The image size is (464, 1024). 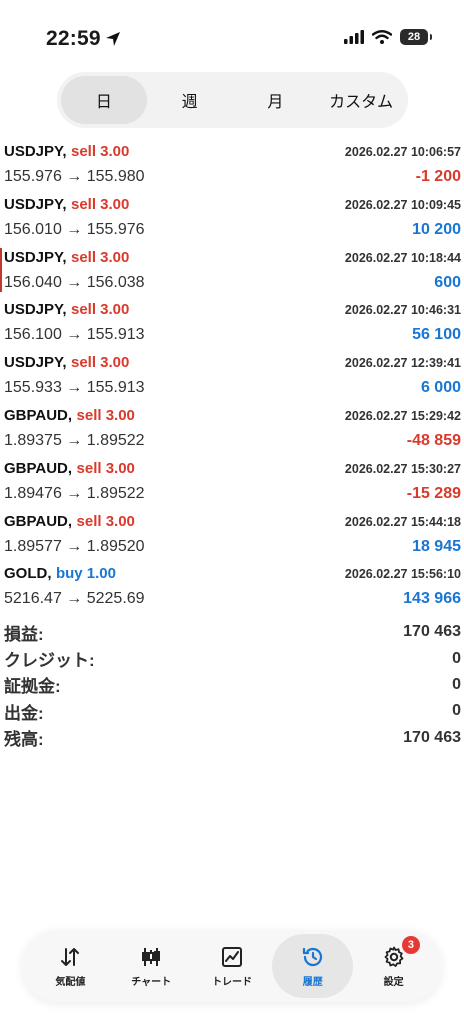 What do you see at coordinates (447, 282) in the screenshot?
I see `deal-profit: 600` at bounding box center [447, 282].